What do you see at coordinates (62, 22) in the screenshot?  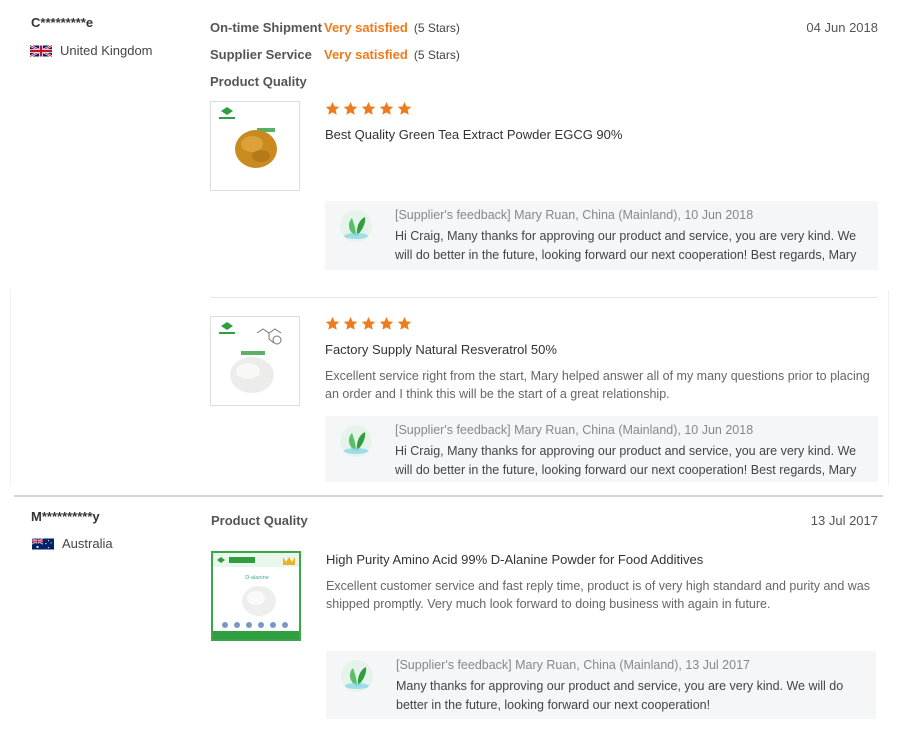 I see `reviewer-name: C*********e` at bounding box center [62, 22].